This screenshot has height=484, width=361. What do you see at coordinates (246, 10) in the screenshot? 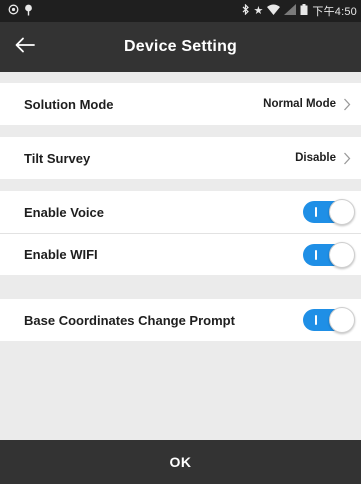
I see `bluetooth-icon` at bounding box center [246, 10].